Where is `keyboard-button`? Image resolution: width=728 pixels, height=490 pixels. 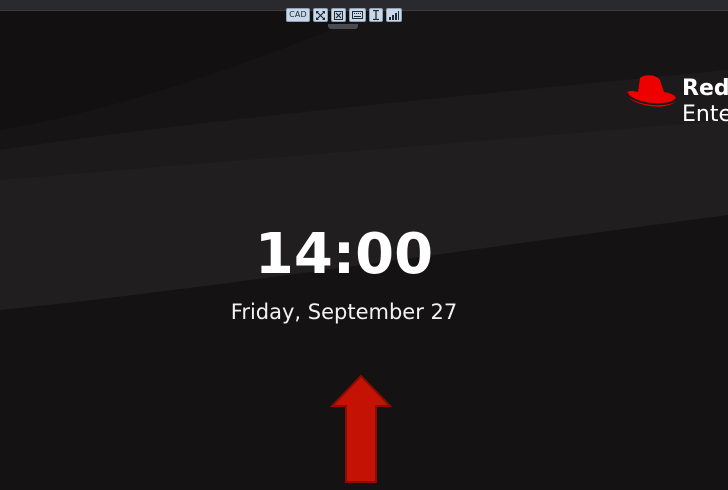 keyboard-button is located at coordinates (357, 15).